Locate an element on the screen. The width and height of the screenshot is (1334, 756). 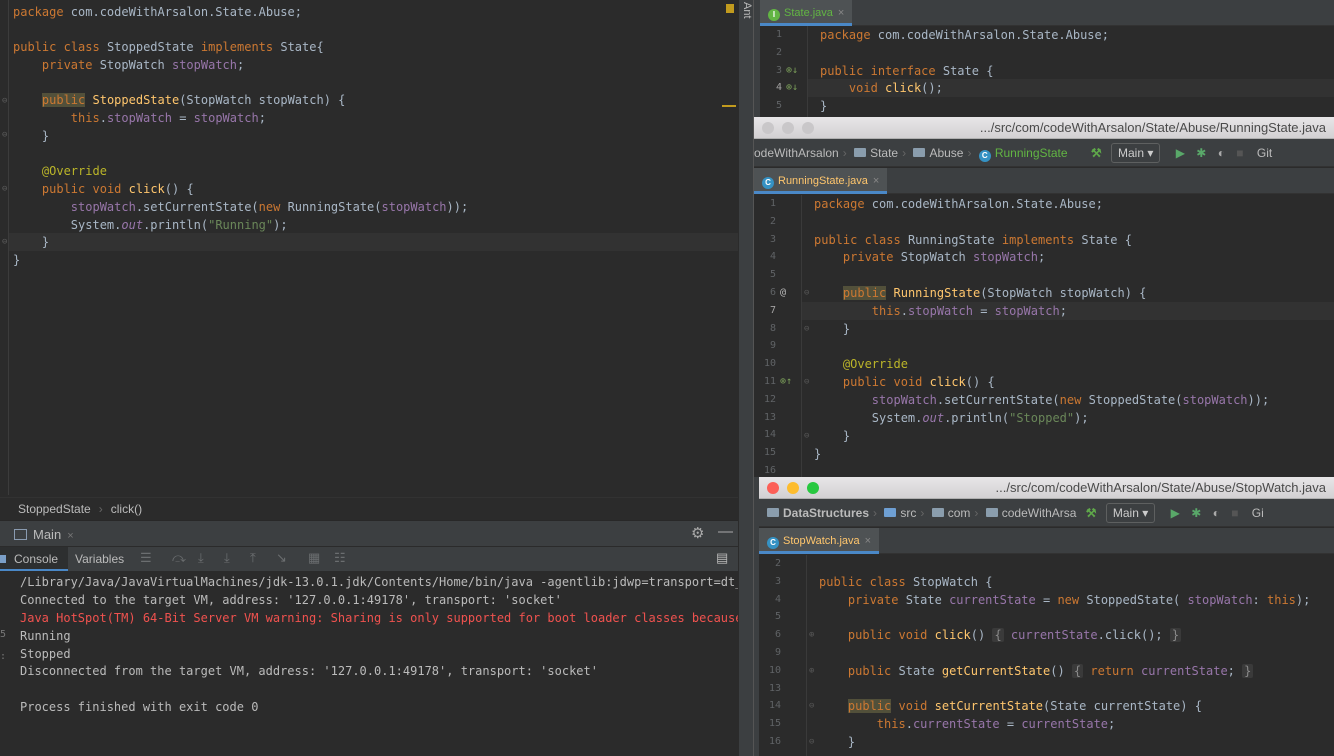
debug-icon: ✱ is located at coordinates (1201, 153).